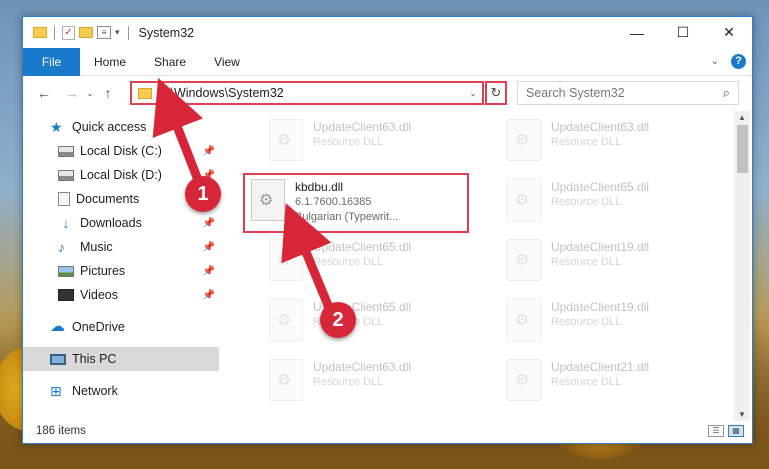 Image resolution: width=769 pixels, height=469 pixels. I want to click on documents-icon, so click(64, 199).